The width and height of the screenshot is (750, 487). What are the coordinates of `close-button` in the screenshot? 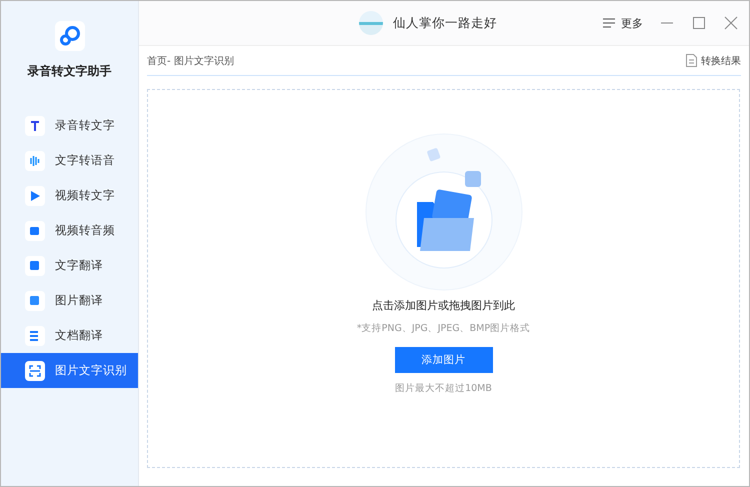 It's located at (731, 23).